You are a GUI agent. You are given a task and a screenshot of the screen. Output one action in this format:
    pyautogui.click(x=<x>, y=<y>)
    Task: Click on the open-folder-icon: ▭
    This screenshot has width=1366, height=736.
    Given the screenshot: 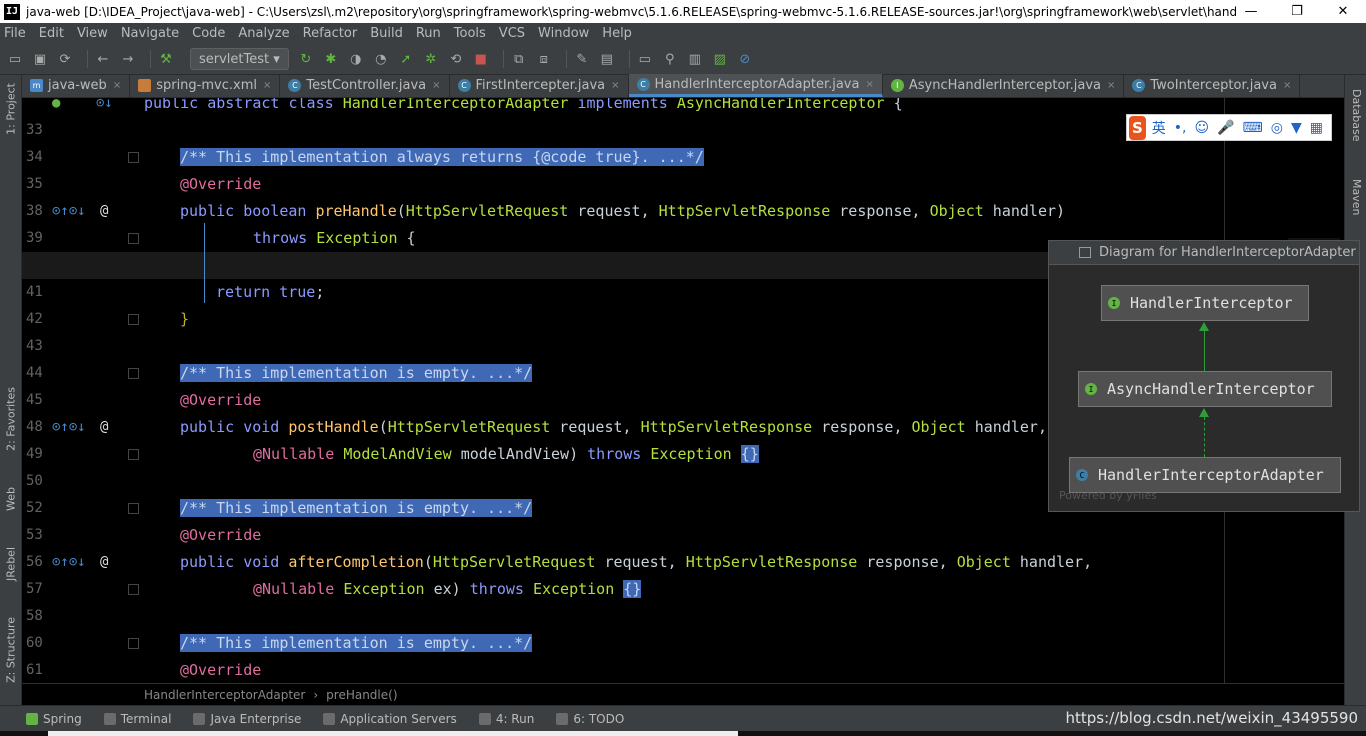 What is the action you would take?
    pyautogui.click(x=15, y=59)
    